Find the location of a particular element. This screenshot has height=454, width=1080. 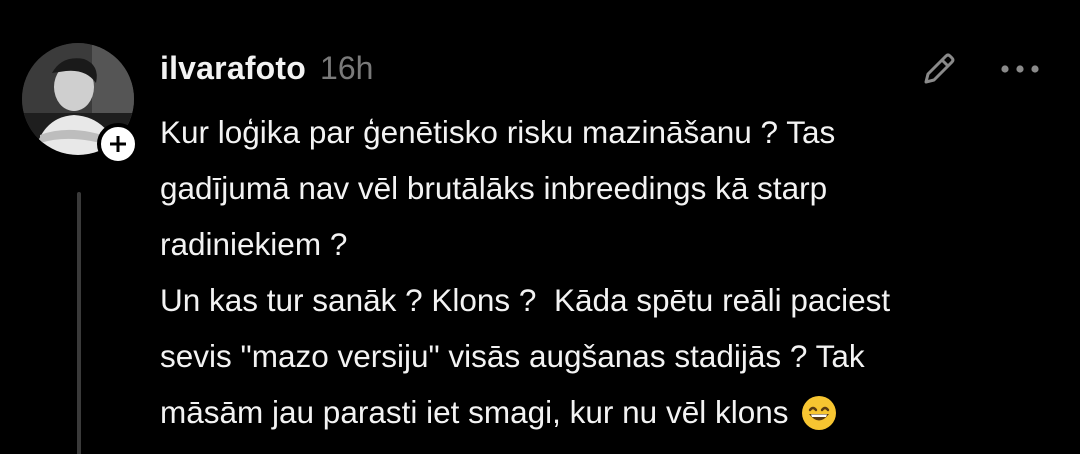

pencil-icon is located at coordinates (939, 68).